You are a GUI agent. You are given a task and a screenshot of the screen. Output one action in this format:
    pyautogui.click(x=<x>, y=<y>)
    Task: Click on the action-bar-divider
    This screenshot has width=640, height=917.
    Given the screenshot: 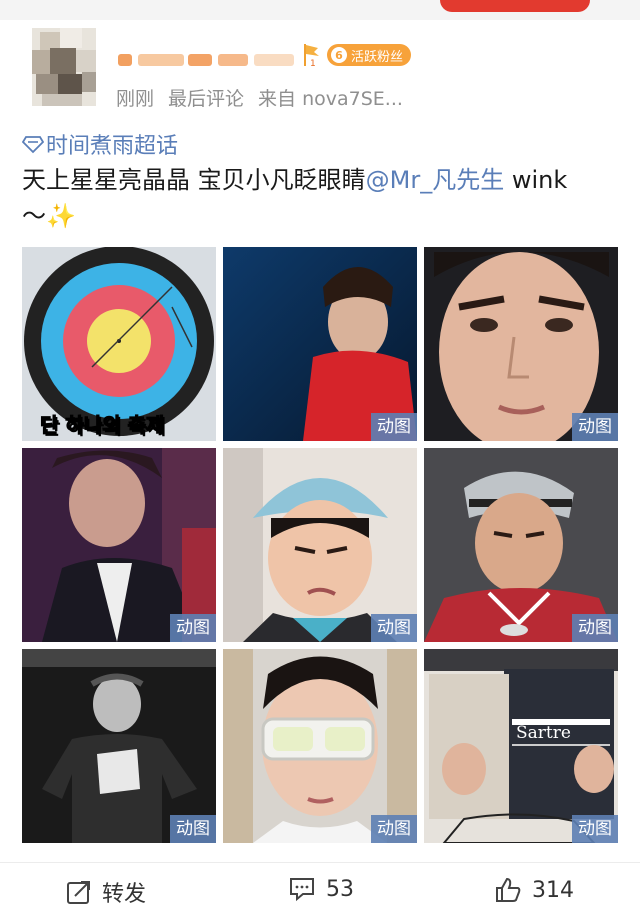 What is the action you would take?
    pyautogui.click(x=320, y=862)
    